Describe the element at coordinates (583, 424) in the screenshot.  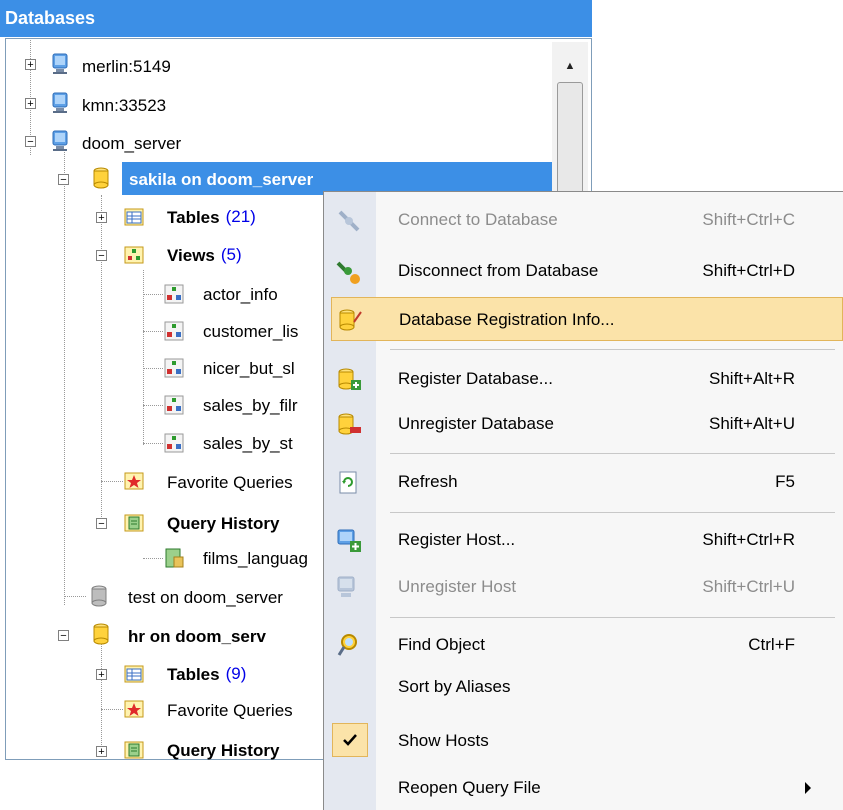
I see `menu-item-unregister-database: Unregister Database Shift+Alt+U` at that location.